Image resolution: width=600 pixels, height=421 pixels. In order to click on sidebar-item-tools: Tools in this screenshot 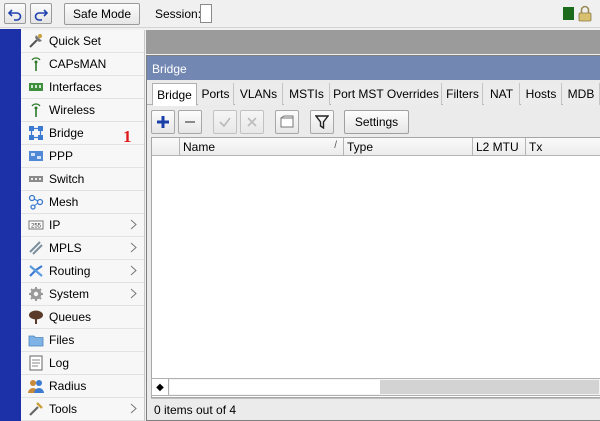, I will do `click(82, 409)`.